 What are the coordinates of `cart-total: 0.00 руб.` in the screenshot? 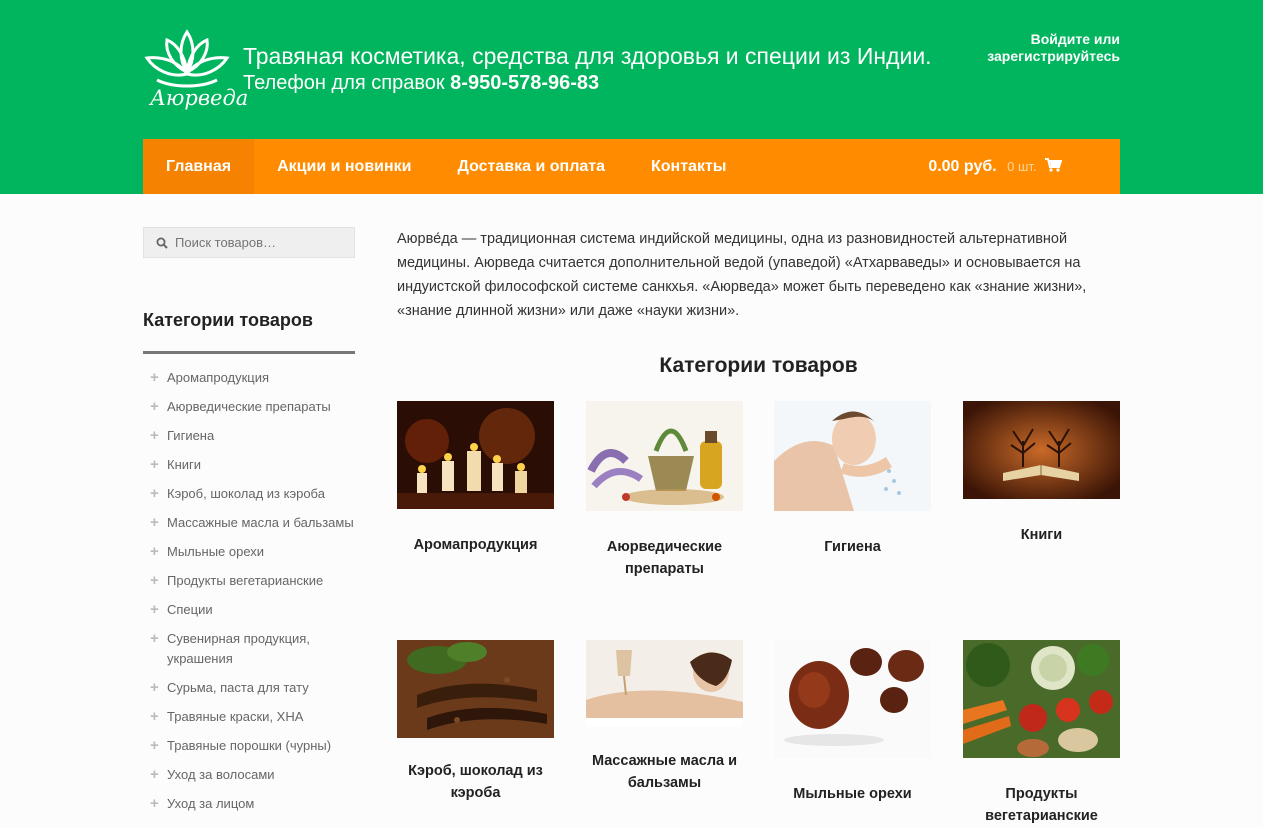 It's located at (962, 166).